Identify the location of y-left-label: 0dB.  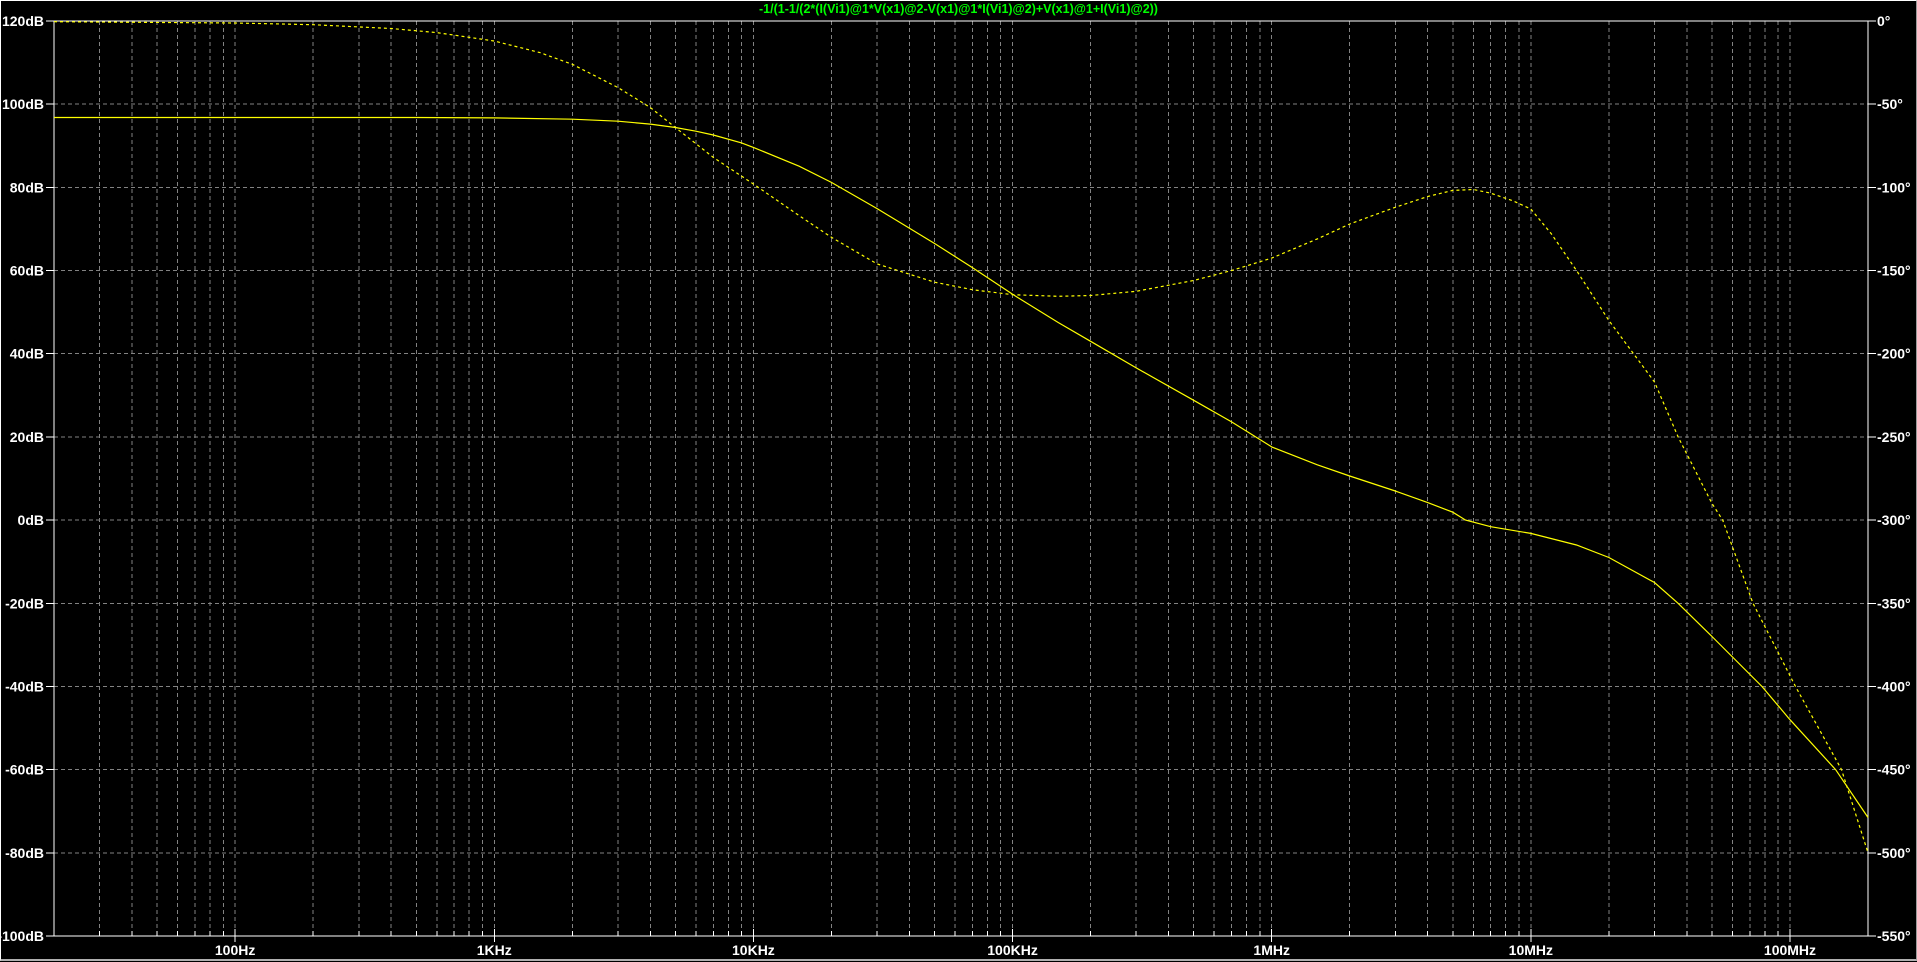
(31, 520).